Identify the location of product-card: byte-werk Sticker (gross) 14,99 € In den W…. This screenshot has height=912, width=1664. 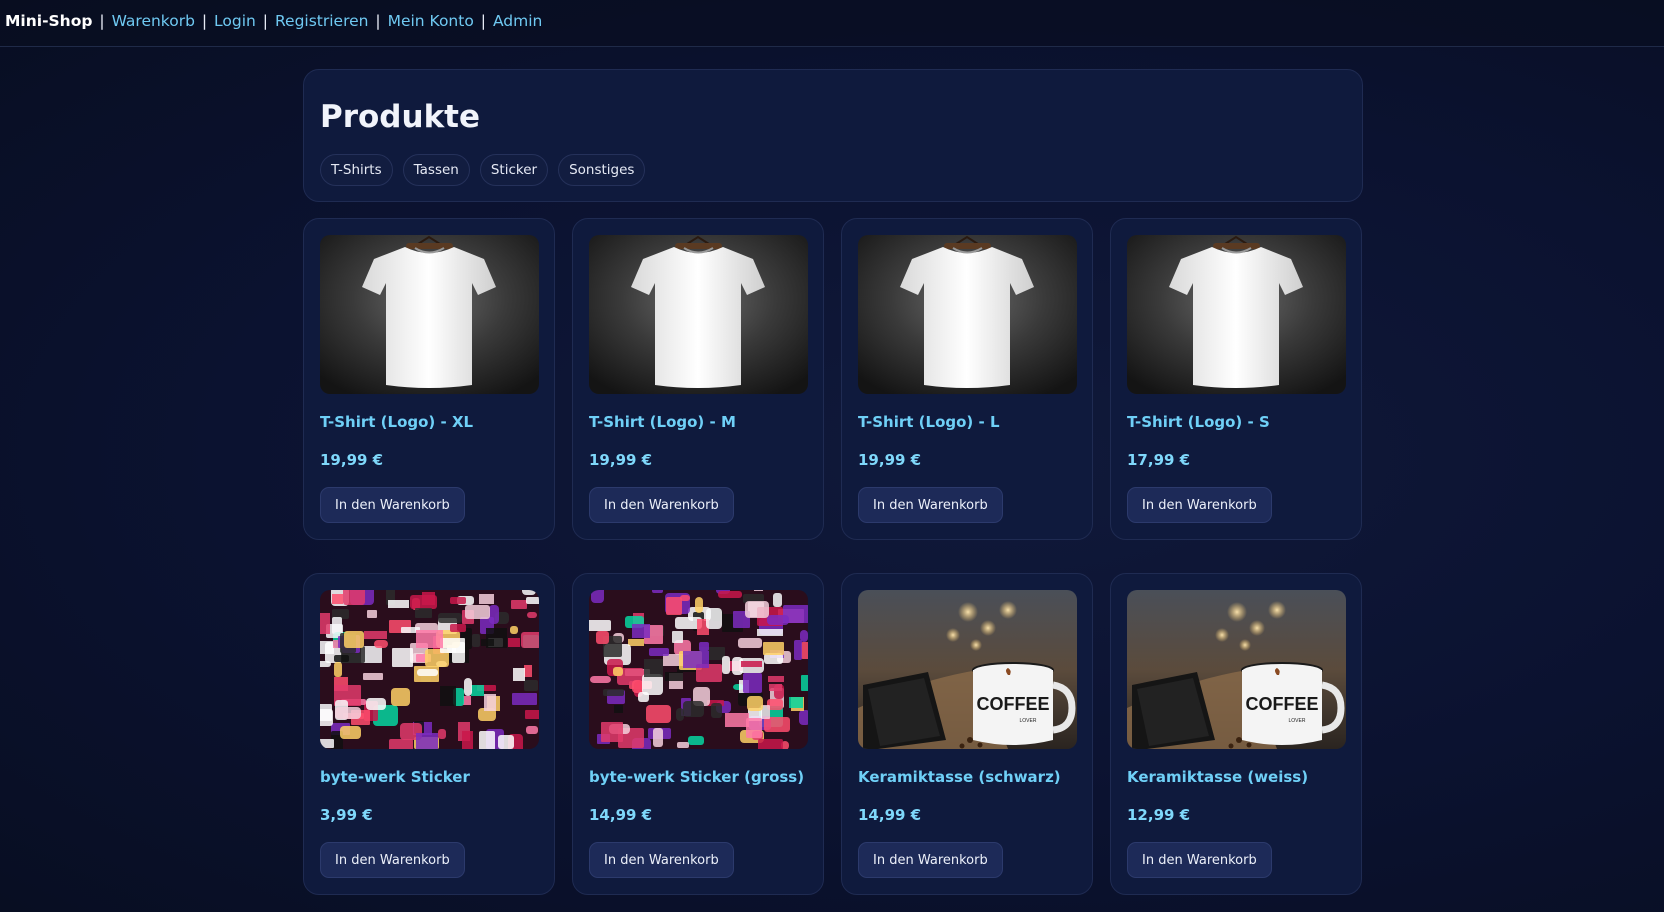
(698, 734).